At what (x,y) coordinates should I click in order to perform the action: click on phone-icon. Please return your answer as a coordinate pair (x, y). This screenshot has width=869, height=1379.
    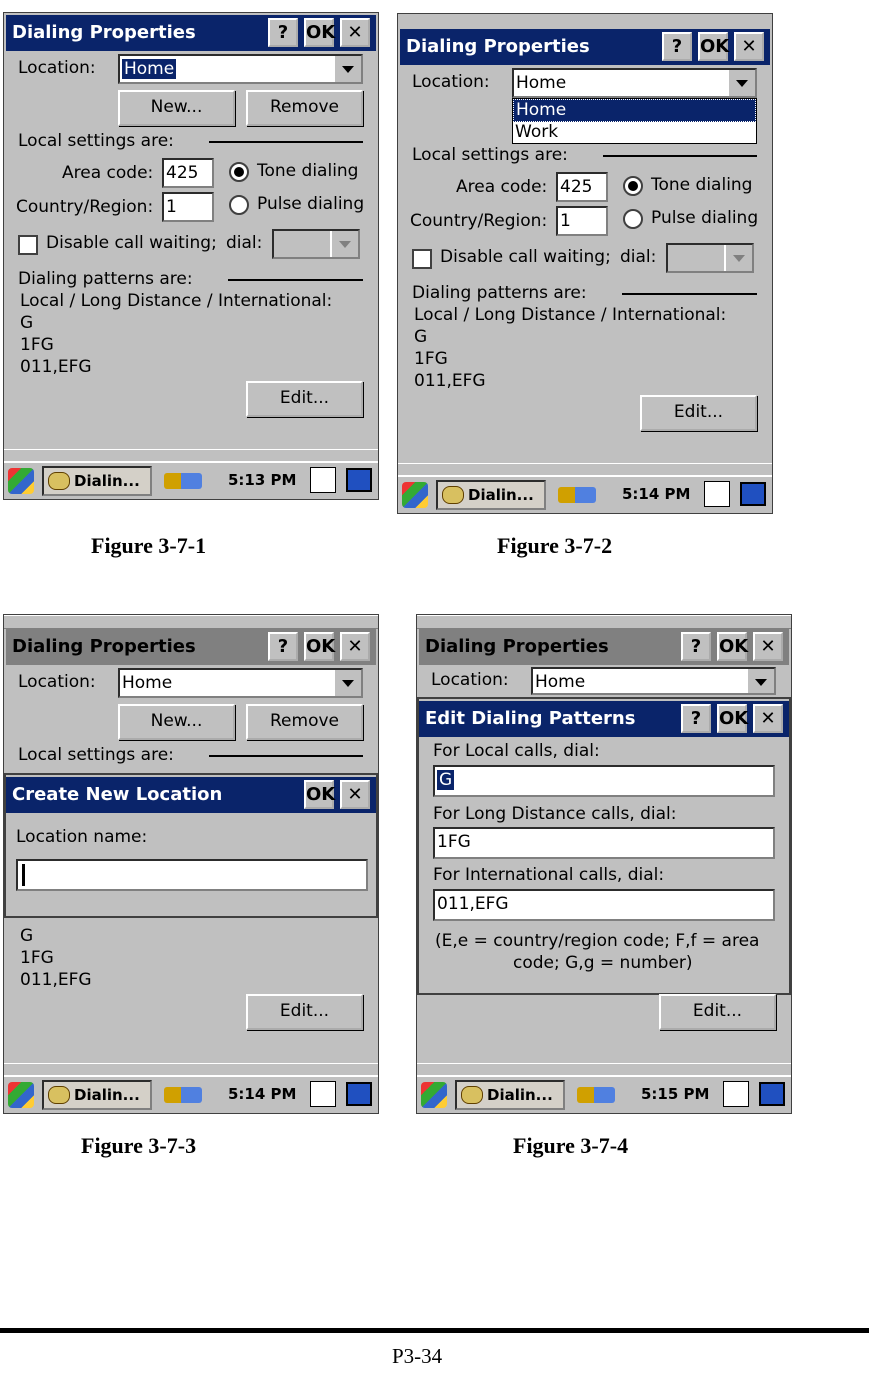
    Looking at the image, I should click on (453, 495).